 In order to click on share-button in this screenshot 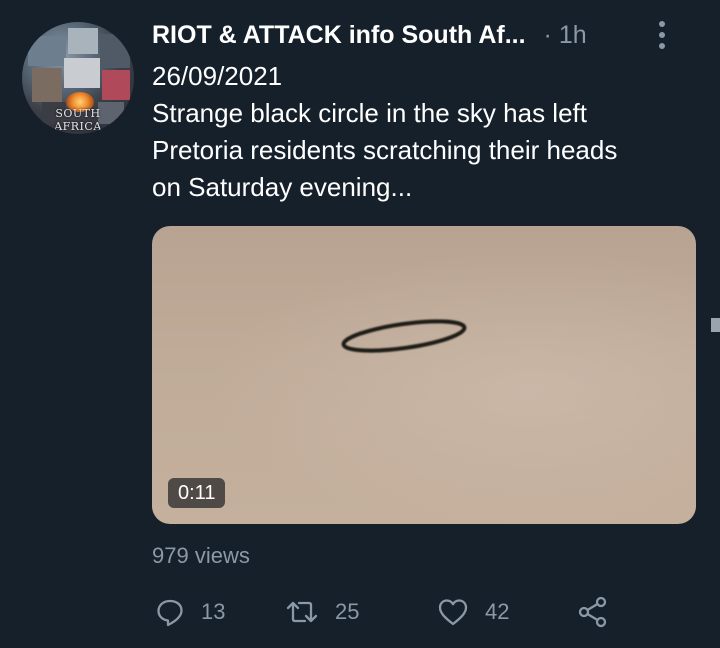, I will do `click(593, 612)`.